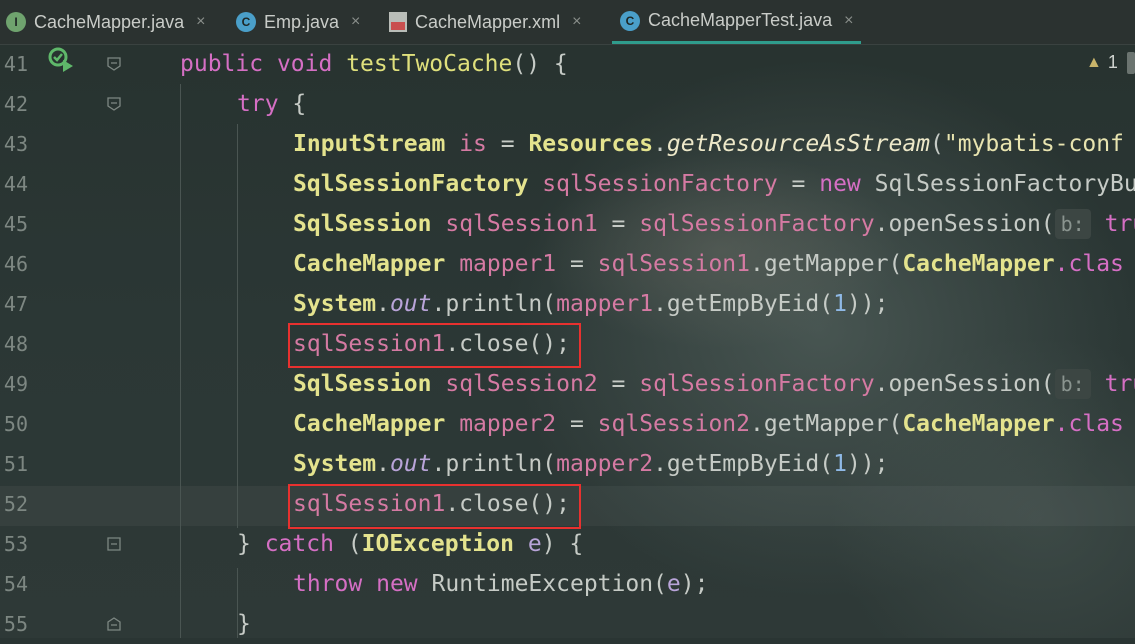 Image resolution: width=1135 pixels, height=644 pixels. What do you see at coordinates (15, 144) in the screenshot?
I see `line-number: 43` at bounding box center [15, 144].